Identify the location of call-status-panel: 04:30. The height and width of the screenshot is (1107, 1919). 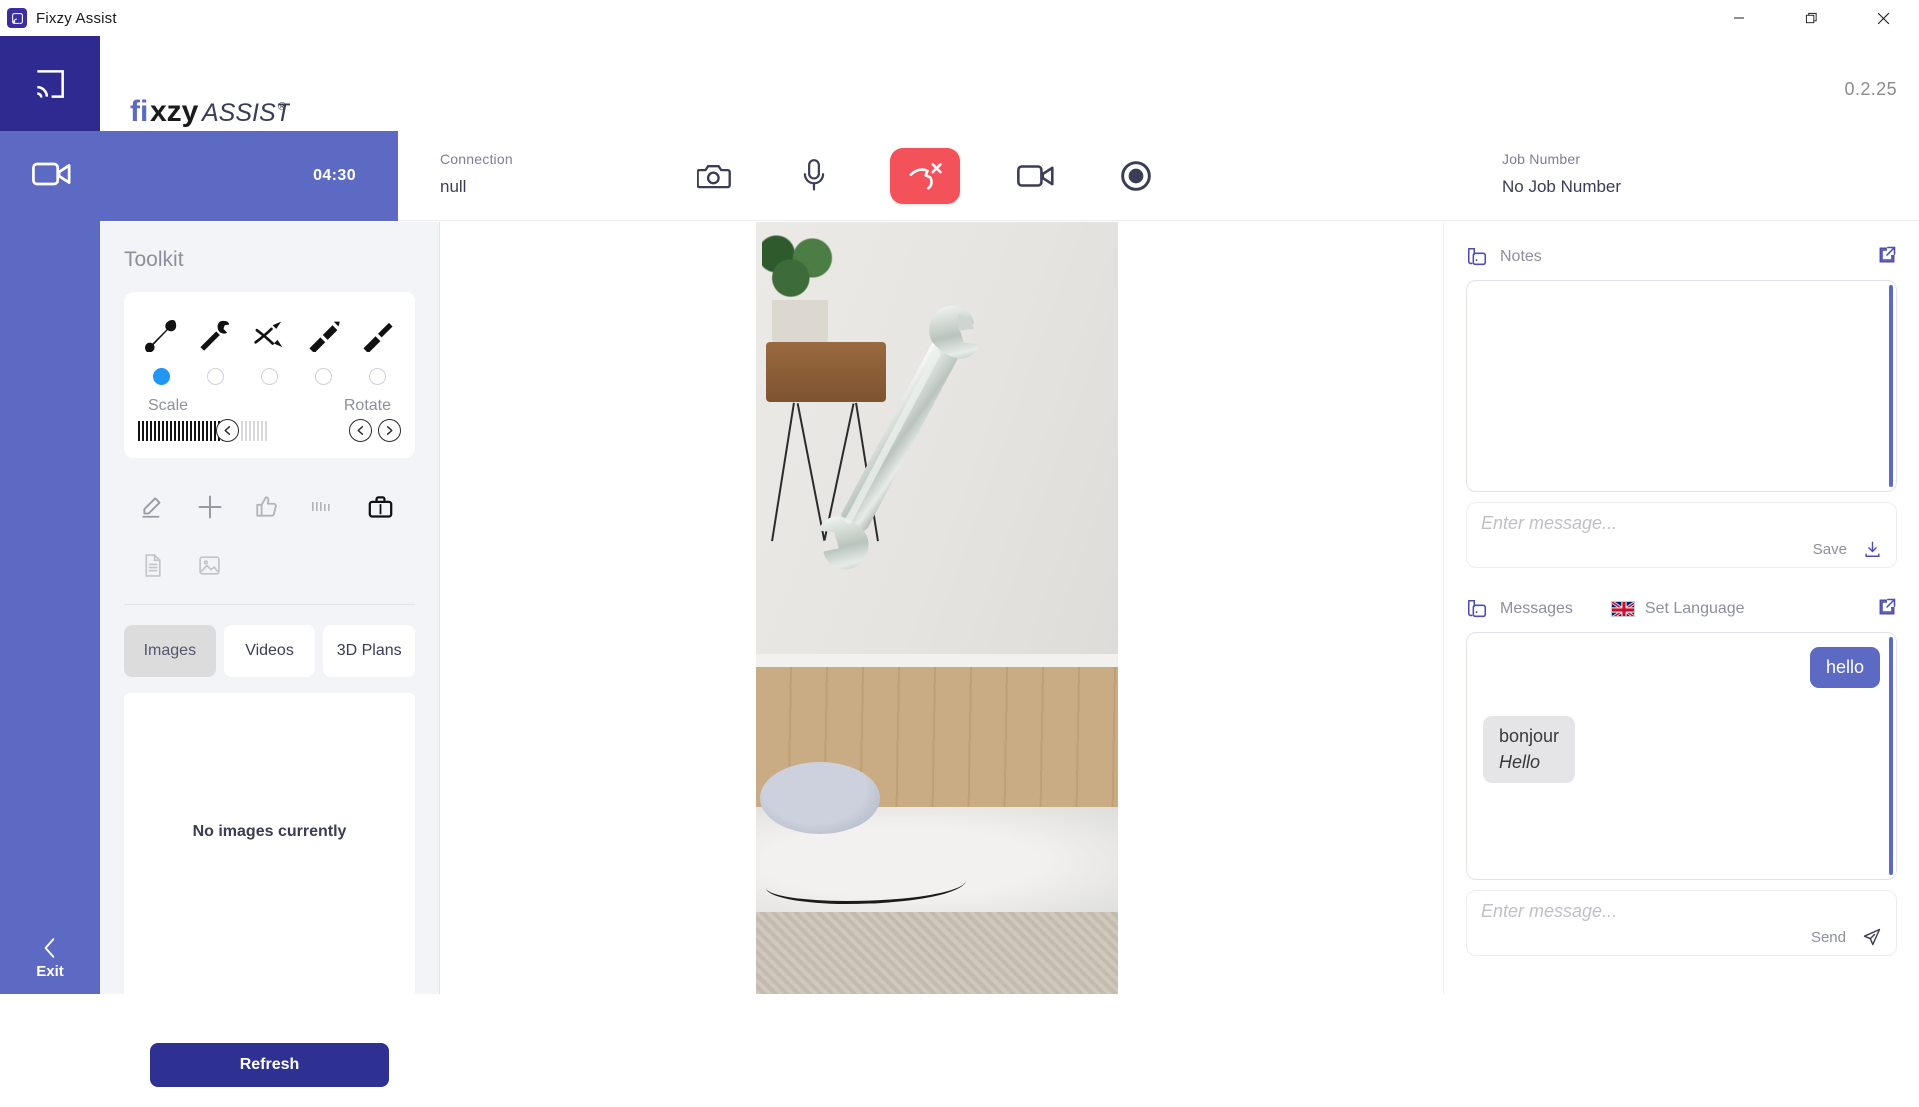
(199, 176).